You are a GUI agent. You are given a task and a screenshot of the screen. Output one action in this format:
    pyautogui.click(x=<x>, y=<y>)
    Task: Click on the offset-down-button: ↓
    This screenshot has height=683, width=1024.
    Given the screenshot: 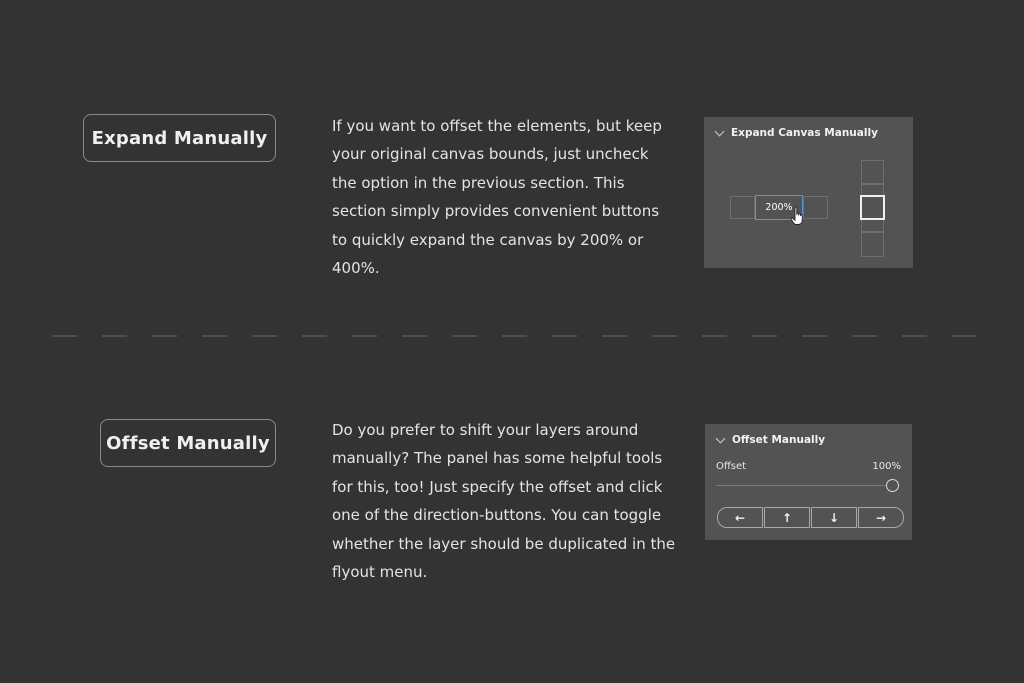 What is the action you would take?
    pyautogui.click(x=834, y=517)
    